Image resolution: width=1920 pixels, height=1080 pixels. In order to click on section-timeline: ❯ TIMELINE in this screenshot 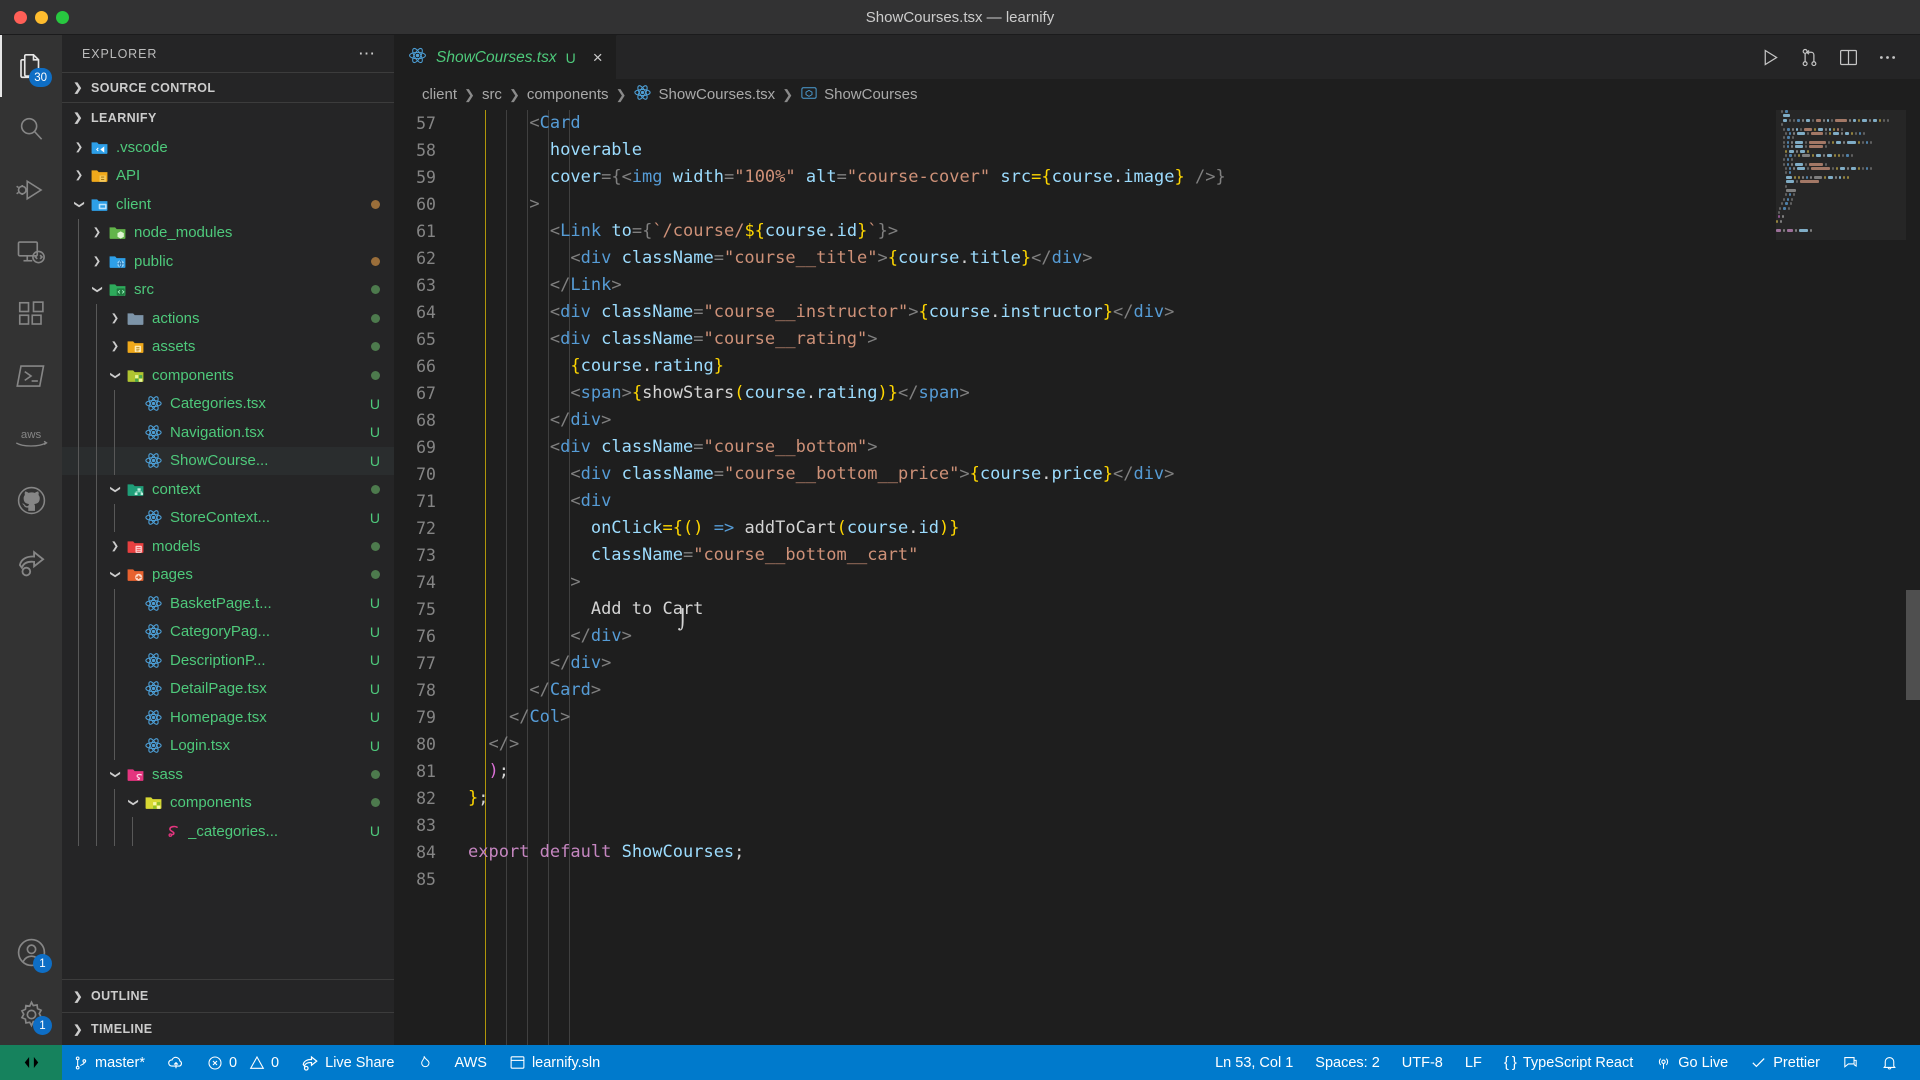, I will do `click(228, 1028)`.